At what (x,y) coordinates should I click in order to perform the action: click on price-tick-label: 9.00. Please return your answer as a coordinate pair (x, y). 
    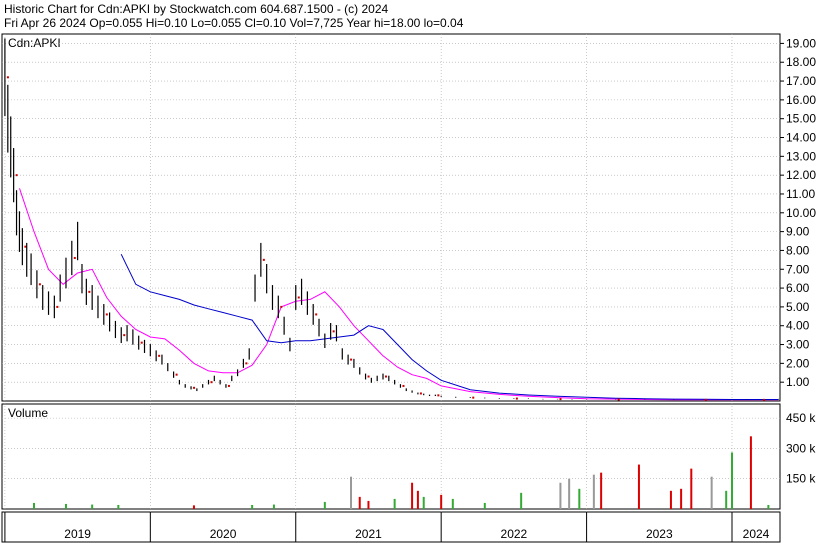
    Looking at the image, I should click on (798, 232).